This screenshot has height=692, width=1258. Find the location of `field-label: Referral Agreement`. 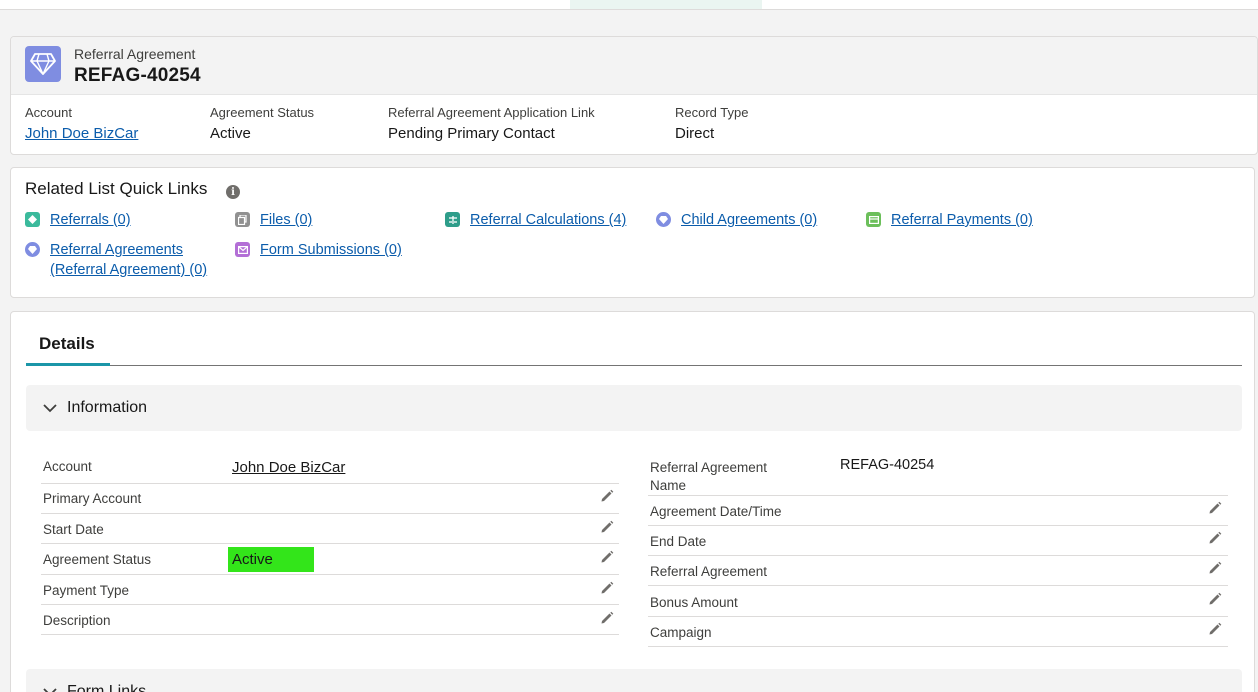

field-label: Referral Agreement is located at coordinates (709, 571).